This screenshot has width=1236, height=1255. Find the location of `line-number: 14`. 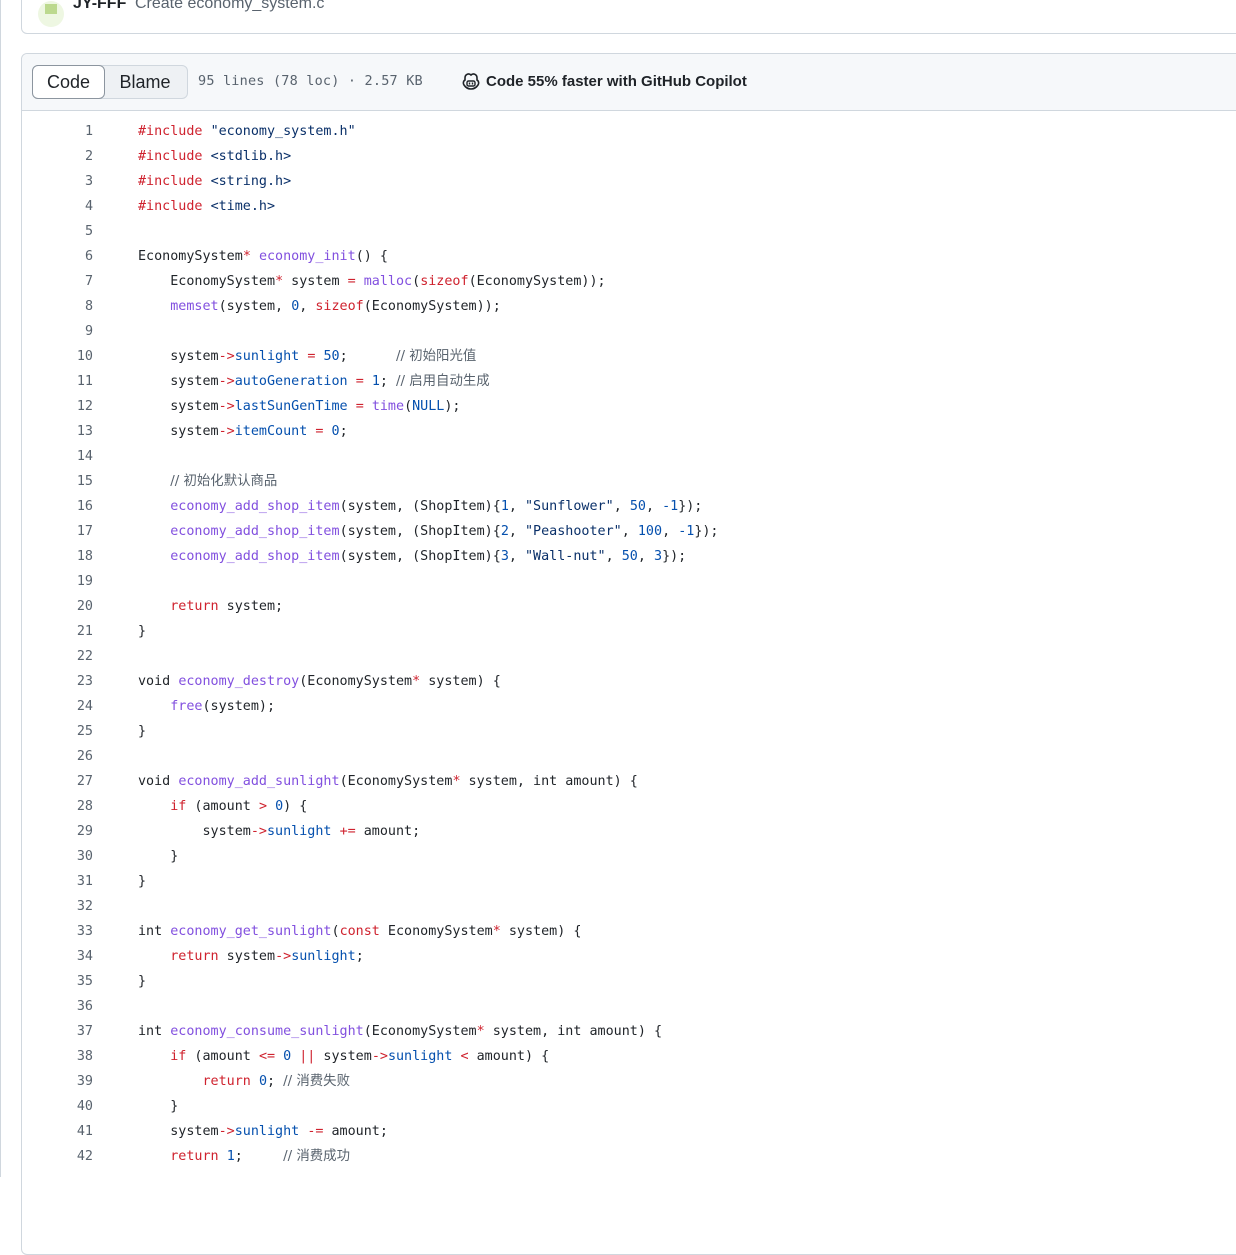

line-number: 14 is located at coordinates (57, 456).